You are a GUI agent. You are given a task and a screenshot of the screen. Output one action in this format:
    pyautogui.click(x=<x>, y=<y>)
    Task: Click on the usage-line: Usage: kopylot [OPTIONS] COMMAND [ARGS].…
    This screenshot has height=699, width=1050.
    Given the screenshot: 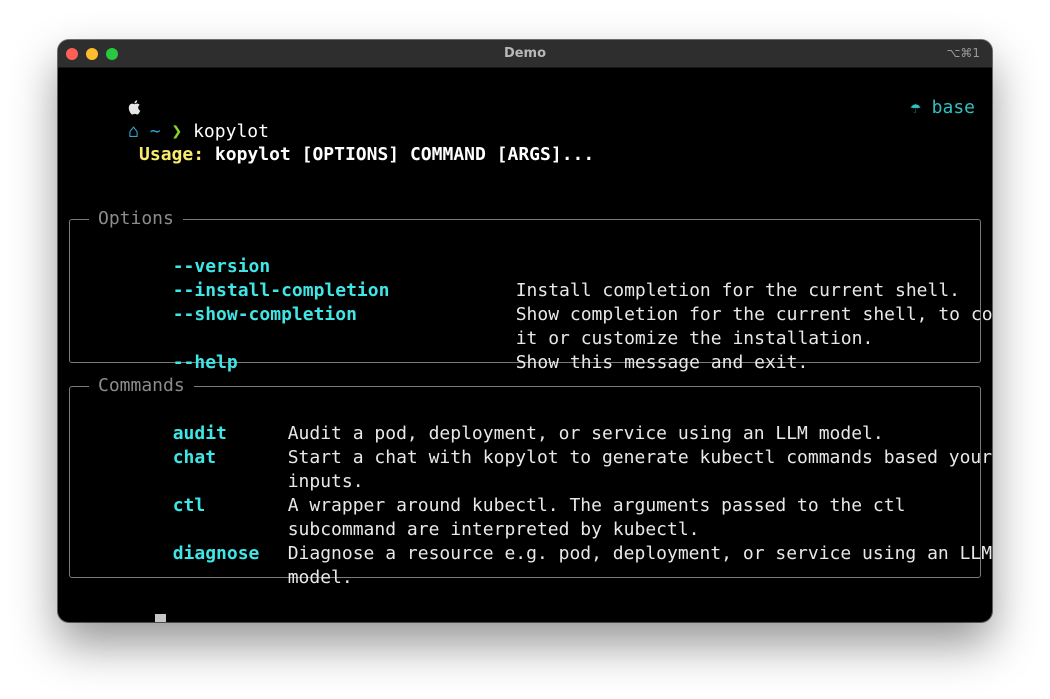 What is the action you would take?
    pyautogui.click(x=334, y=142)
    